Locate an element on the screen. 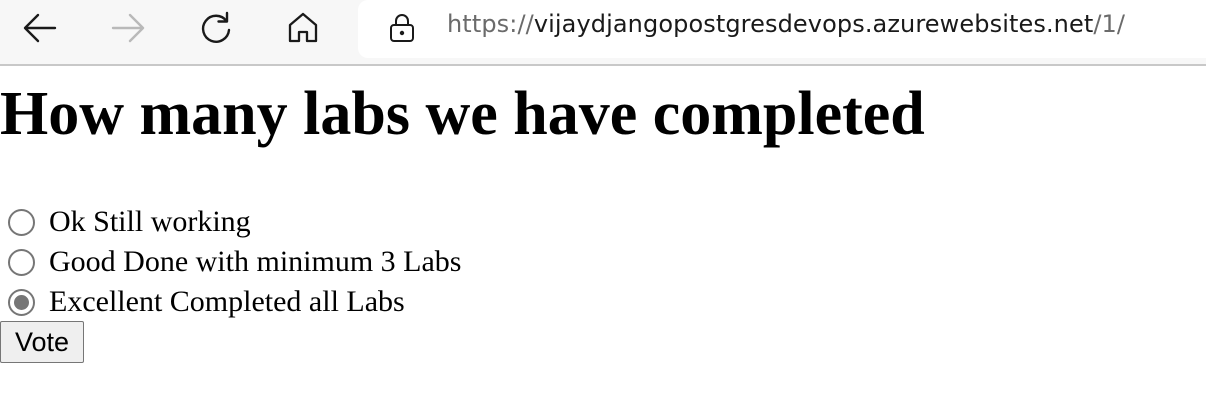 The height and width of the screenshot is (412, 1206). page-title: How many labs we have completed is located at coordinates (462, 114).